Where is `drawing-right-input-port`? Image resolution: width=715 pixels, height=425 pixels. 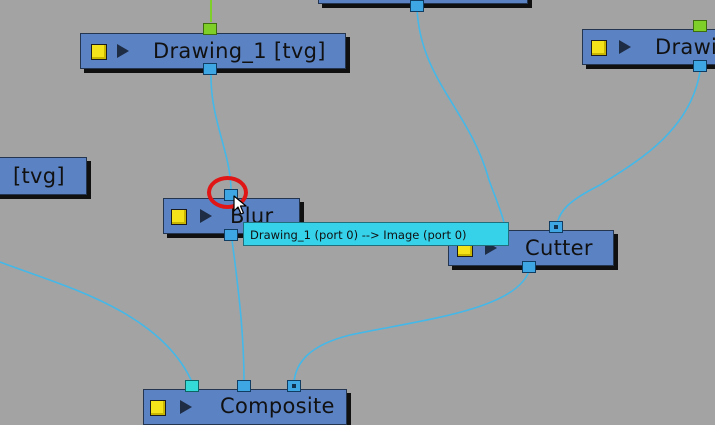
drawing-right-input-port is located at coordinates (700, 26).